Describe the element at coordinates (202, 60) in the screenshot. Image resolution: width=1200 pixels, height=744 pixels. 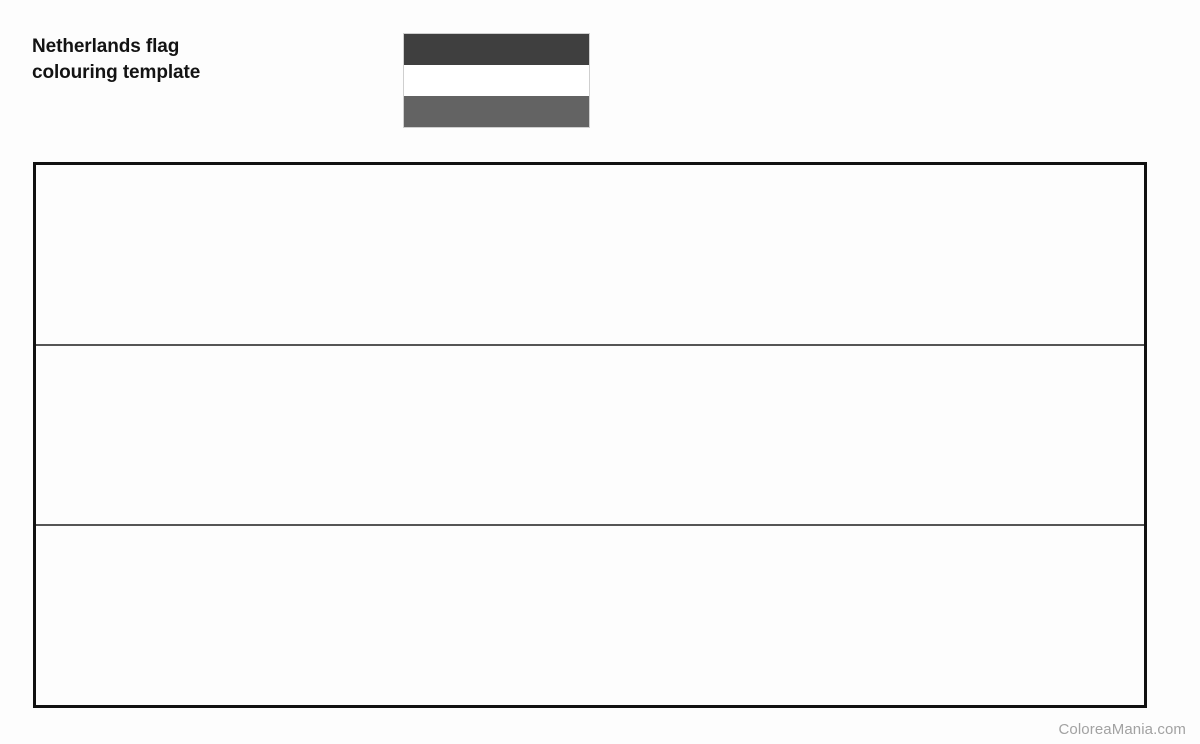
I see `page-title: Netherlands flag colouring template` at that location.